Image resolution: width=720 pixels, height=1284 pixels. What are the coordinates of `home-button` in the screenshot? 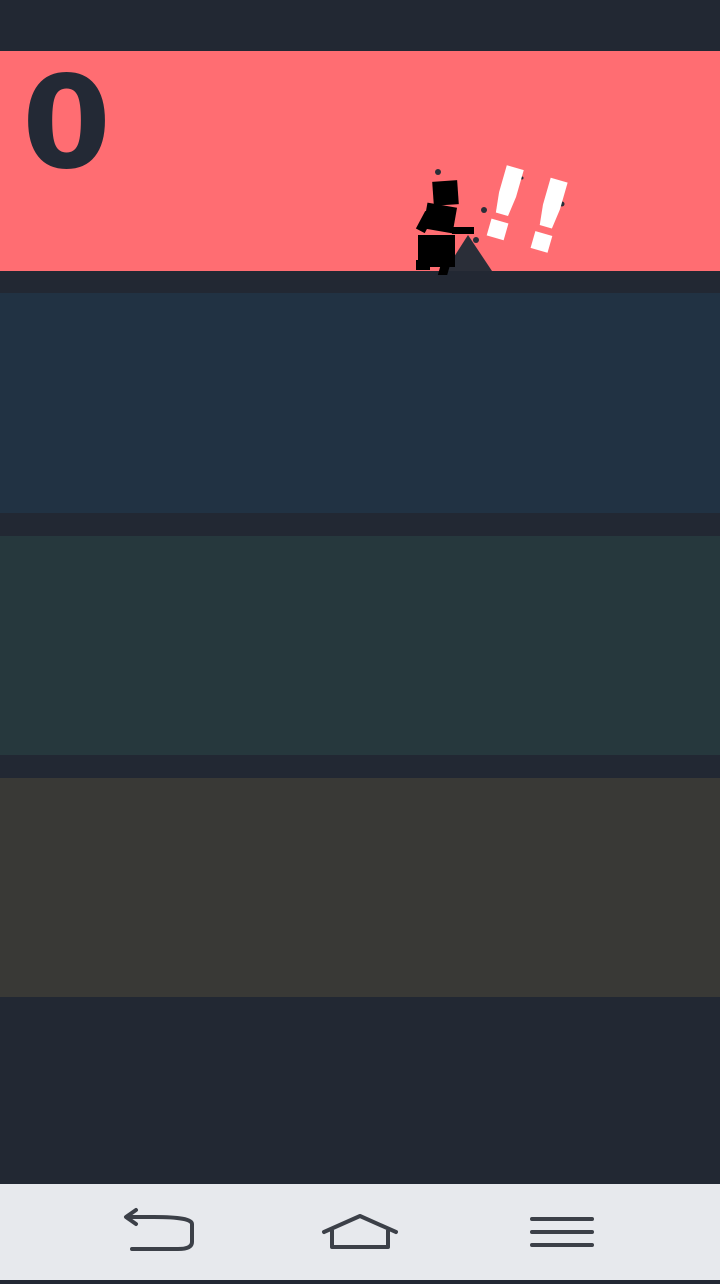 It's located at (360, 1232).